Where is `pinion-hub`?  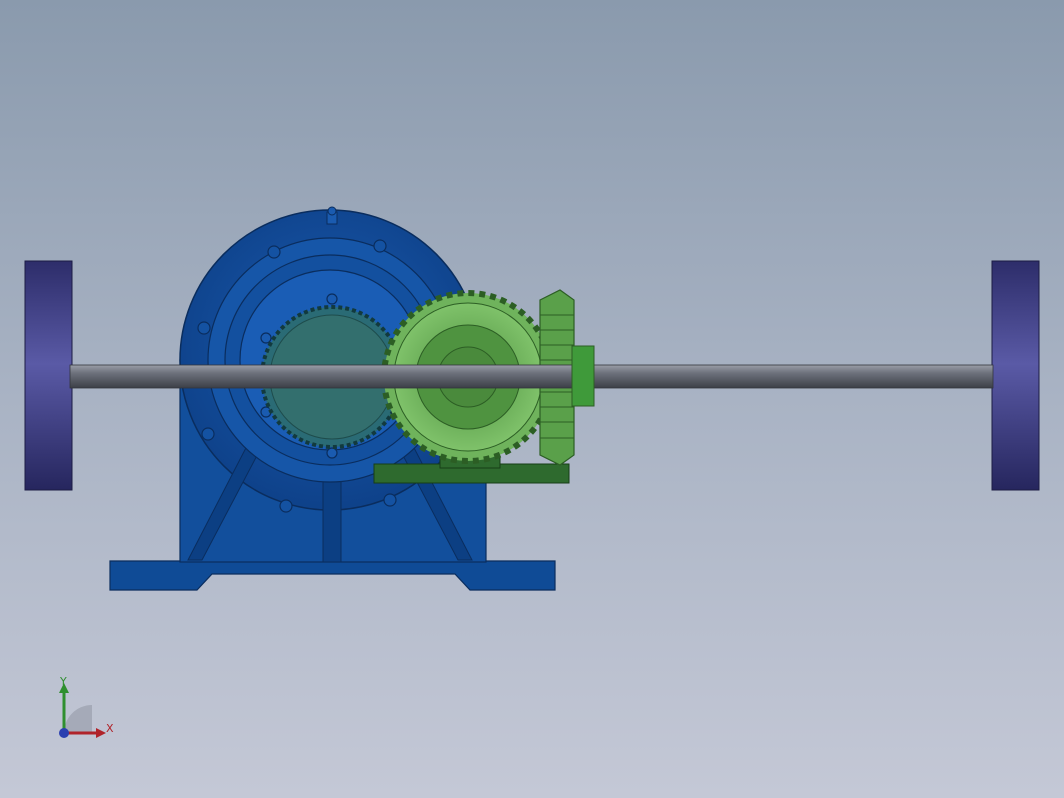
pinion-hub is located at coordinates (583, 376).